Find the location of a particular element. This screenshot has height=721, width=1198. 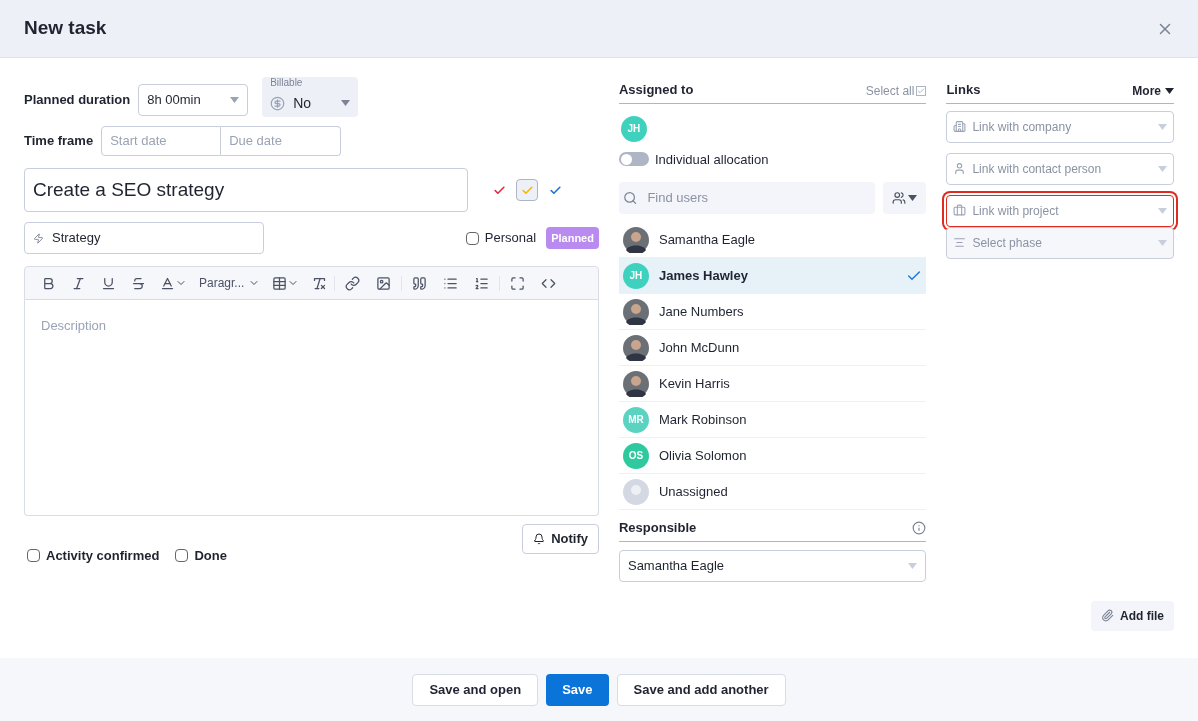

start-date-field: Start date is located at coordinates (161, 141).